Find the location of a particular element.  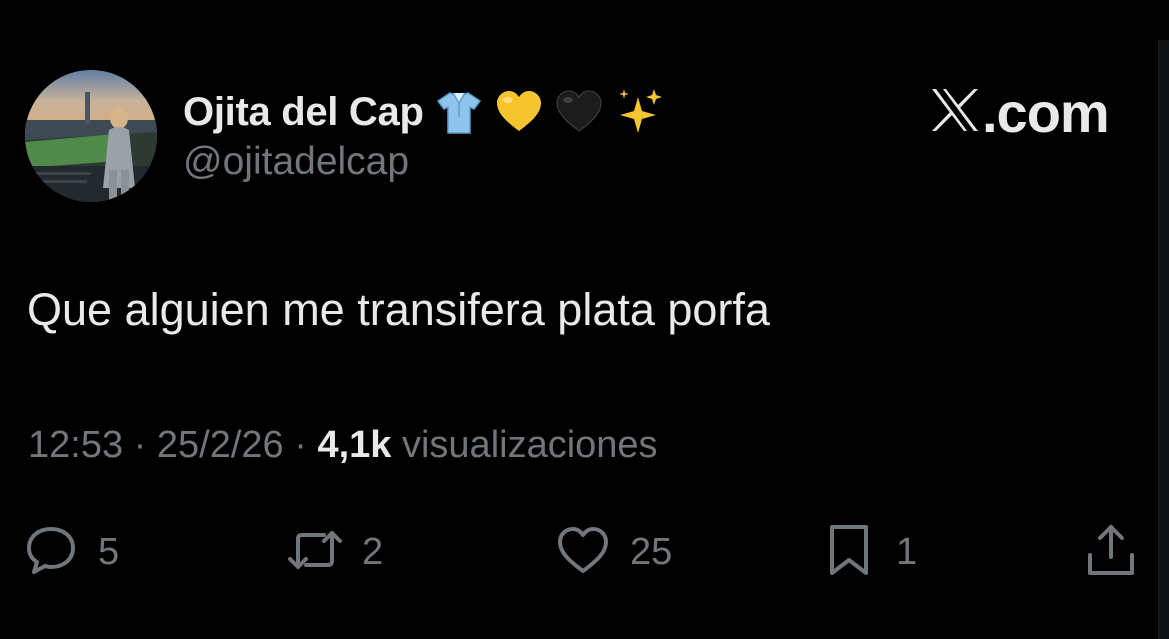

like-button: 25 is located at coordinates (613, 552).